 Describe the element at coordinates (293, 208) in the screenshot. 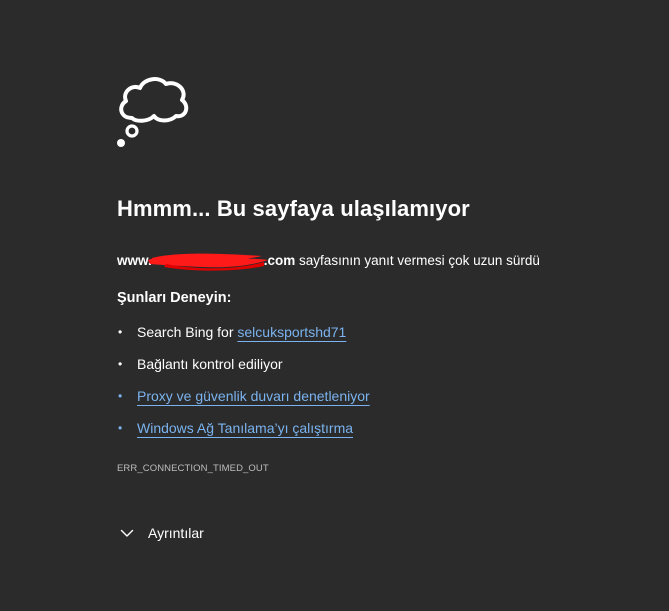

I see `page-title: Hmmm... Bu sayfaya ulaşılamıyor` at that location.